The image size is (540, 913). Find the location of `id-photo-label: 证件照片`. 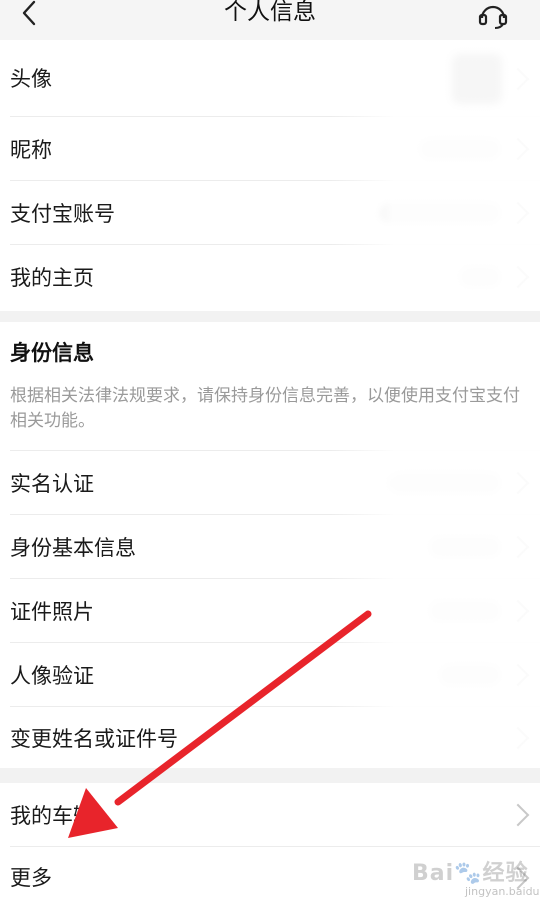

id-photo-label: 证件照片 is located at coordinates (52, 611).